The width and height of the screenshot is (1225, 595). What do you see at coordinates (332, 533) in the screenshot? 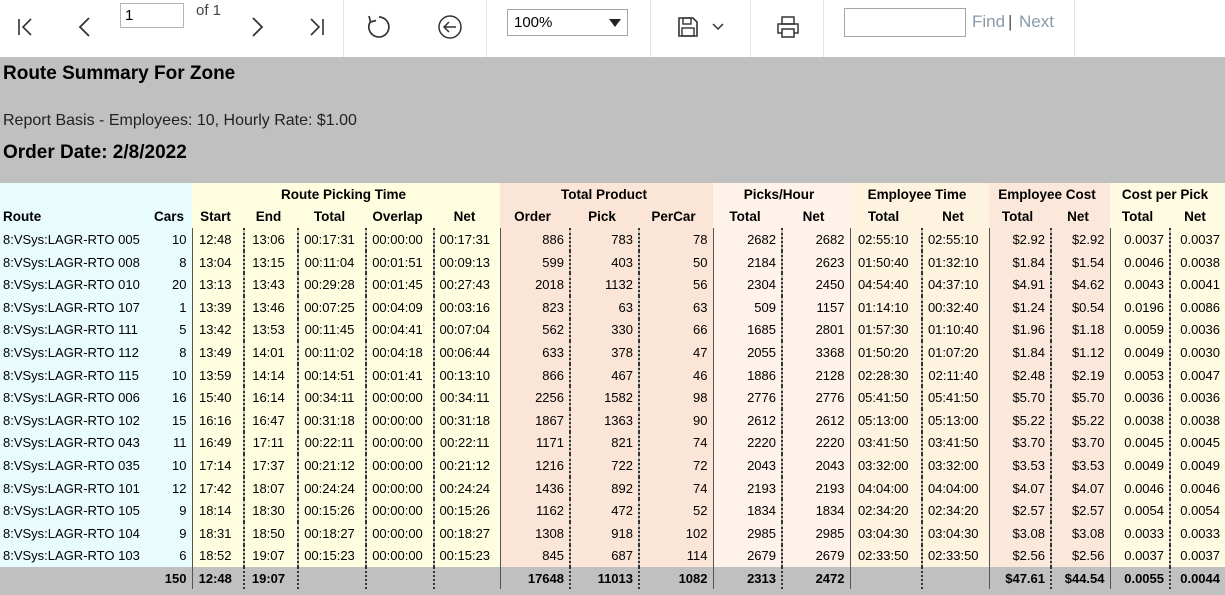
I see `cell-total-time: 00:18:27` at bounding box center [332, 533].